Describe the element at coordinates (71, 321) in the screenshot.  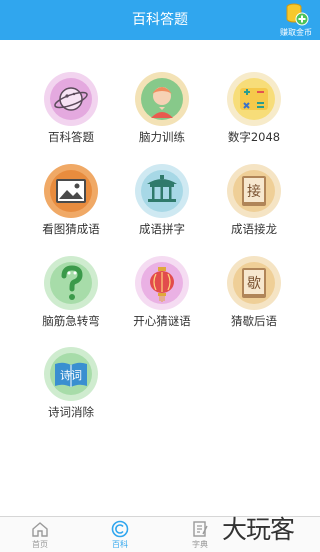
I see `game-label: 脑筋急转弯` at that location.